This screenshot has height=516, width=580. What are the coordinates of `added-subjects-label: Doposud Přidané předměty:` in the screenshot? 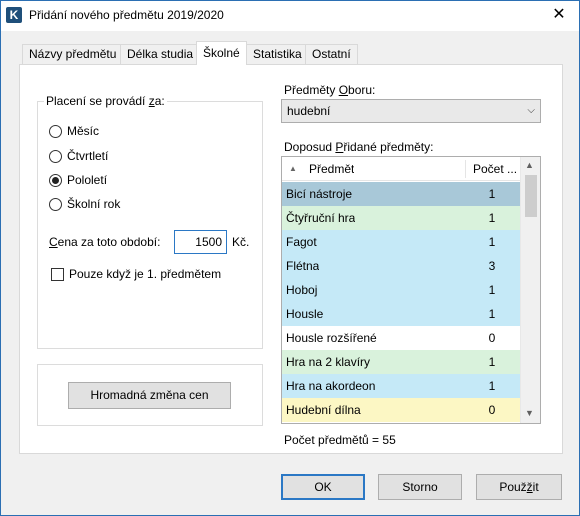 It's located at (359, 147).